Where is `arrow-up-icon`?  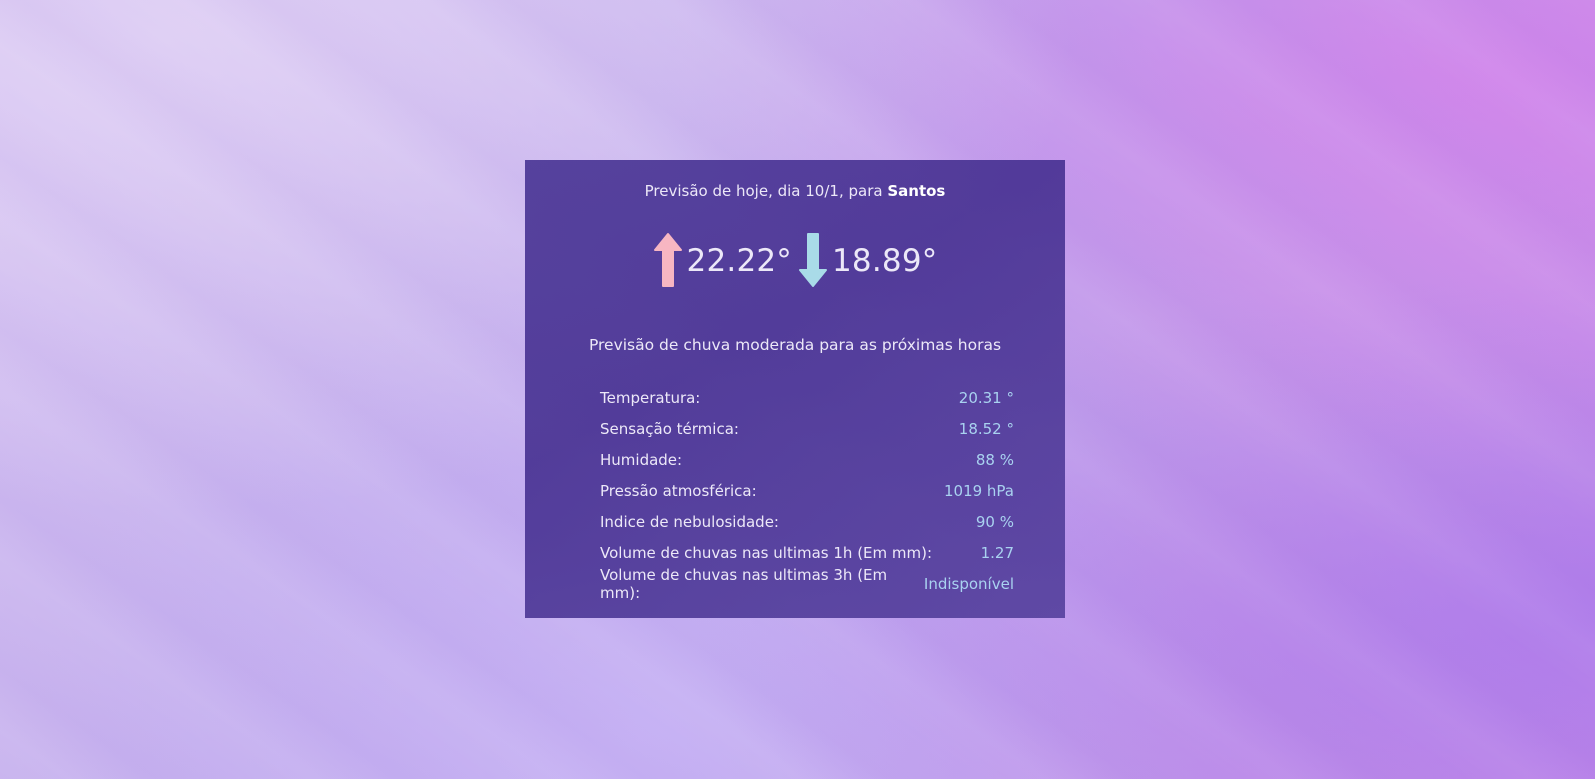 arrow-up-icon is located at coordinates (668, 261).